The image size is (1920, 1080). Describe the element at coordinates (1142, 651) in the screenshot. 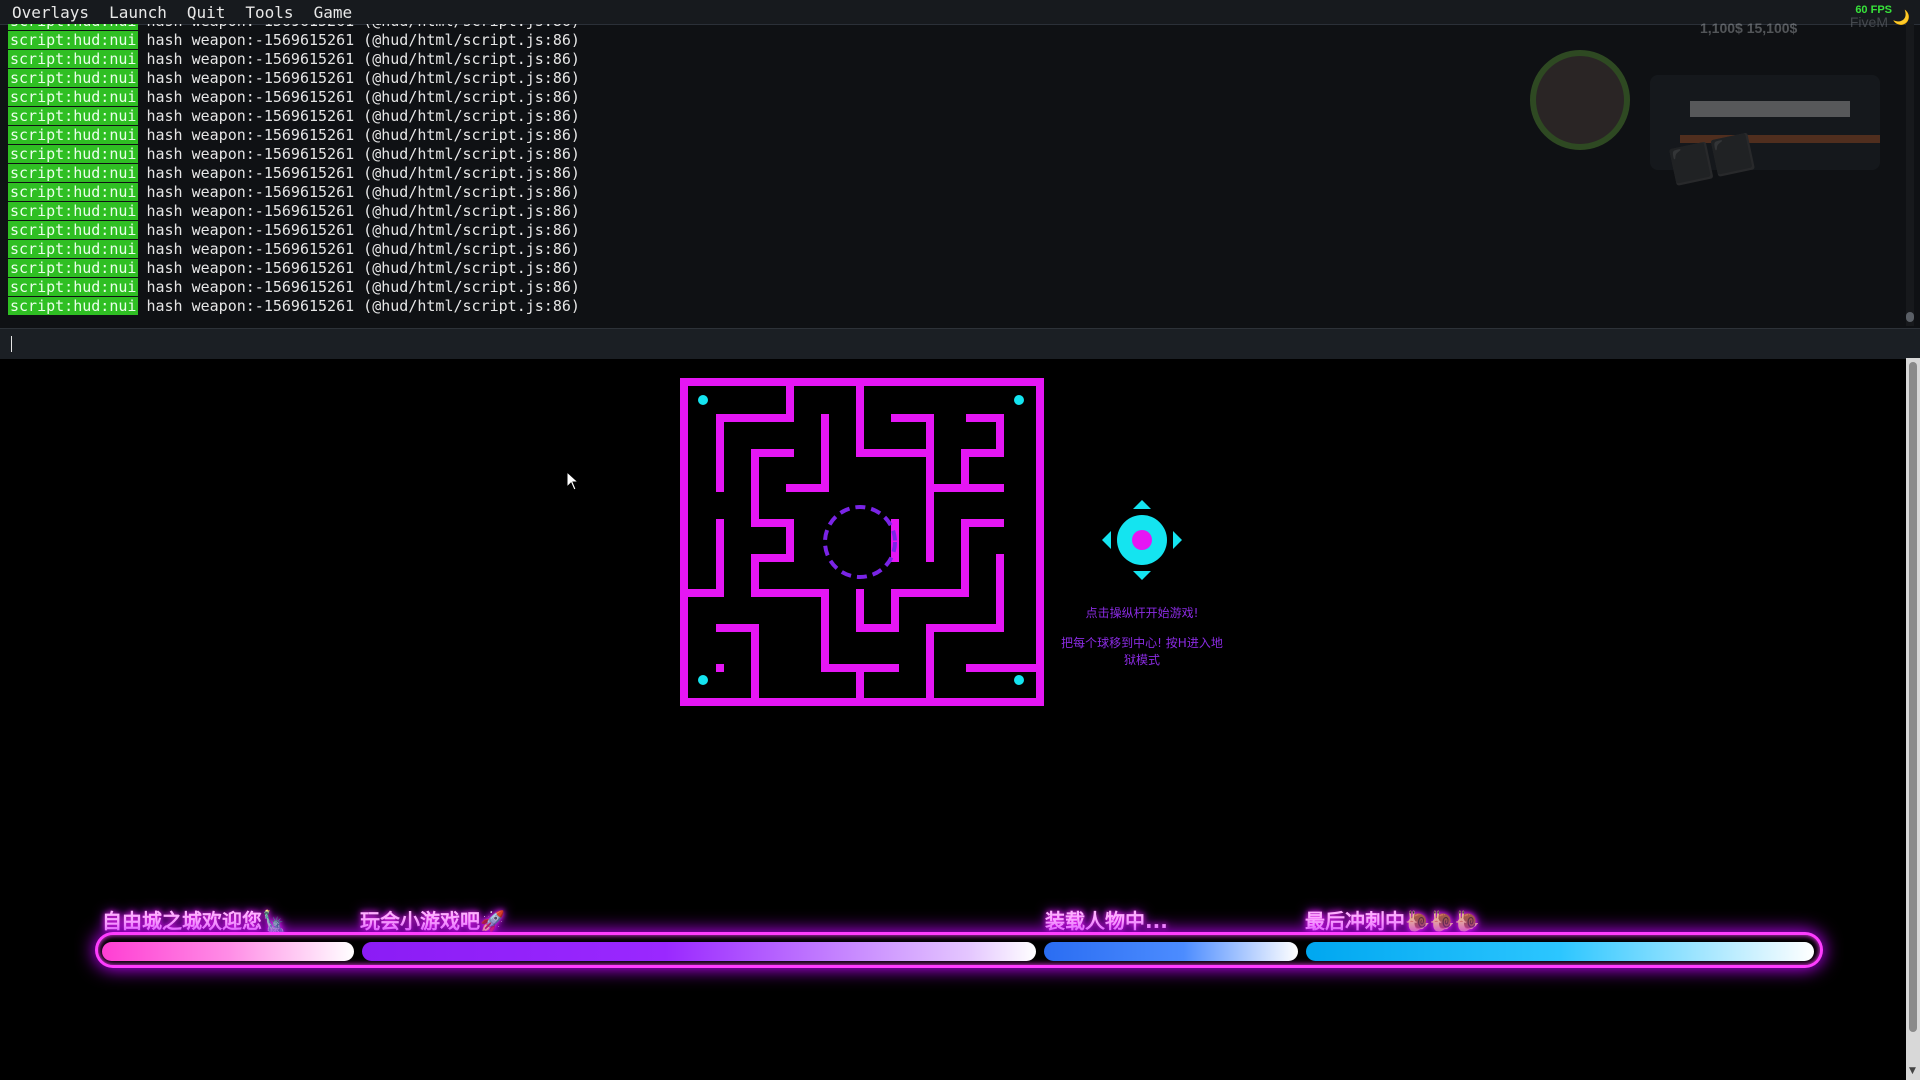

I see `goal-hint: 把每个球移到中心! 按H进入地狱模式` at that location.